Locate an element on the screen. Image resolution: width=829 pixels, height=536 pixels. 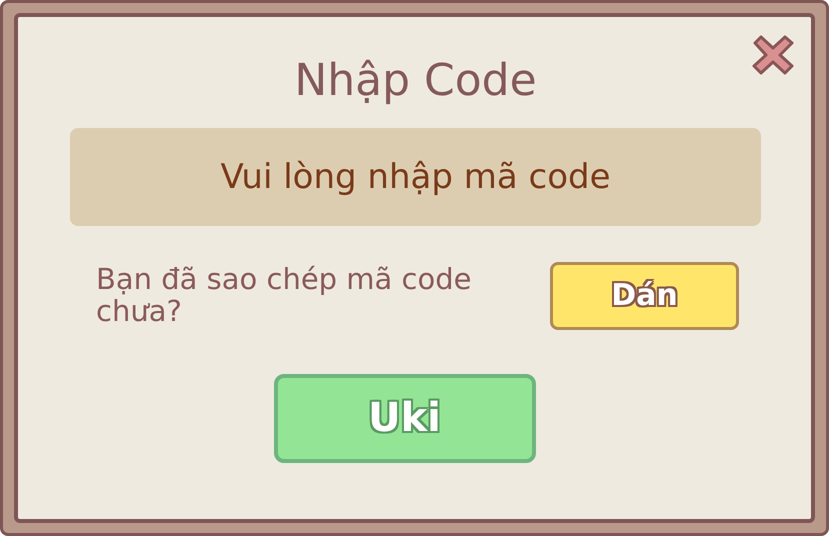
paste-button: Dán is located at coordinates (644, 296).